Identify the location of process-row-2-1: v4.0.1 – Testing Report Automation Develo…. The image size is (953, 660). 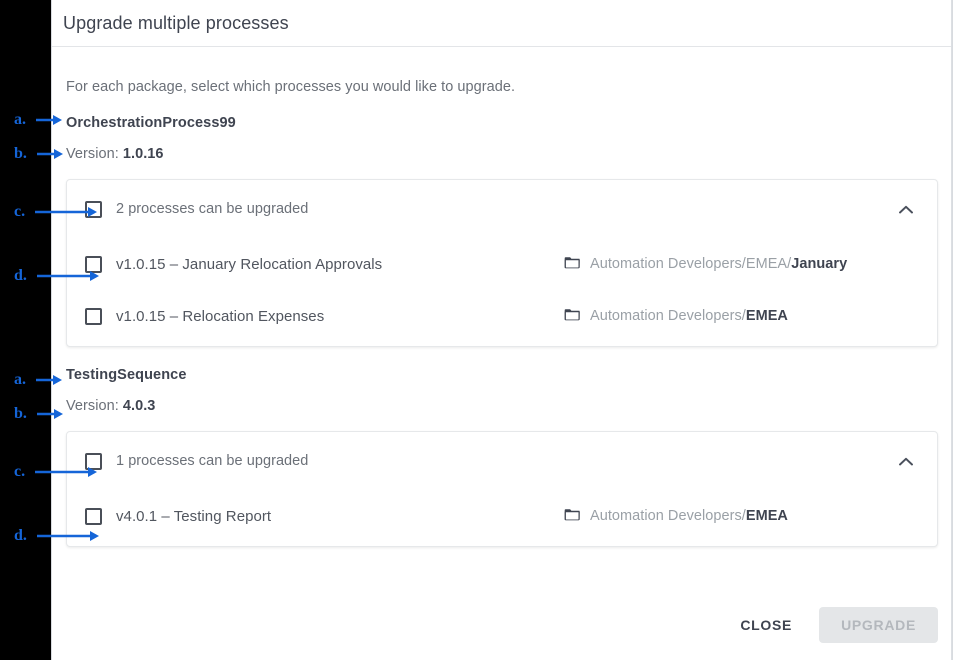
(502, 516).